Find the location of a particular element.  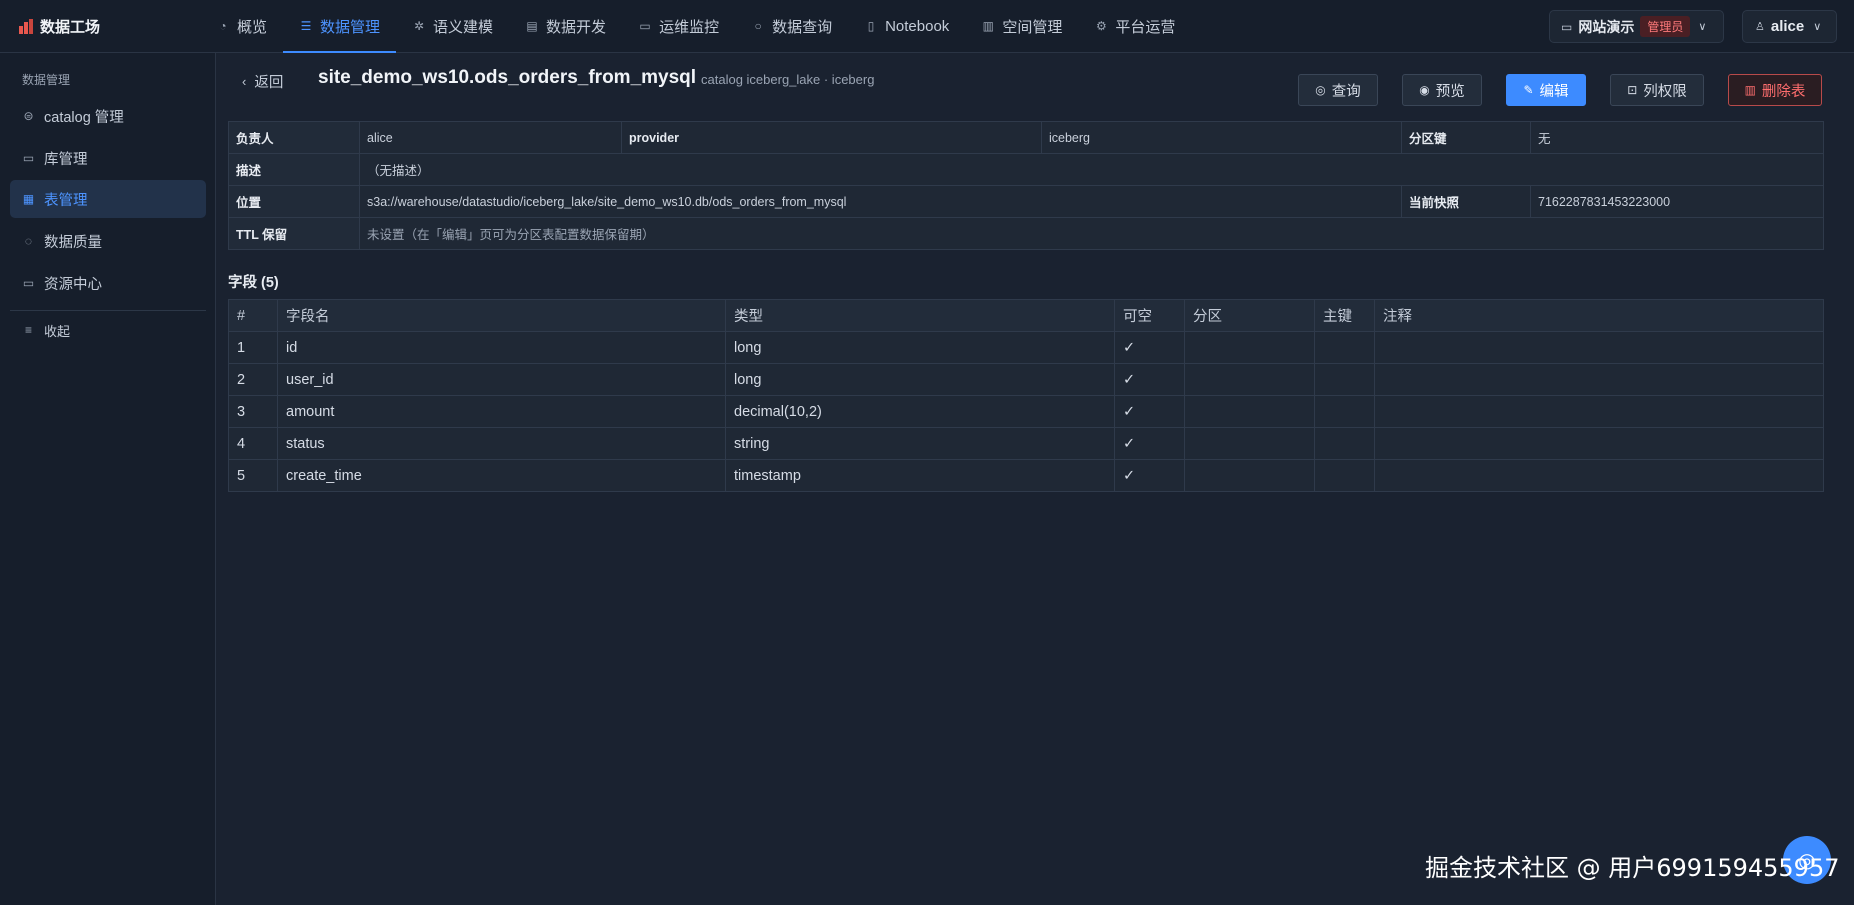

table-row: 2 user_id long ✓ is located at coordinates (1026, 379).